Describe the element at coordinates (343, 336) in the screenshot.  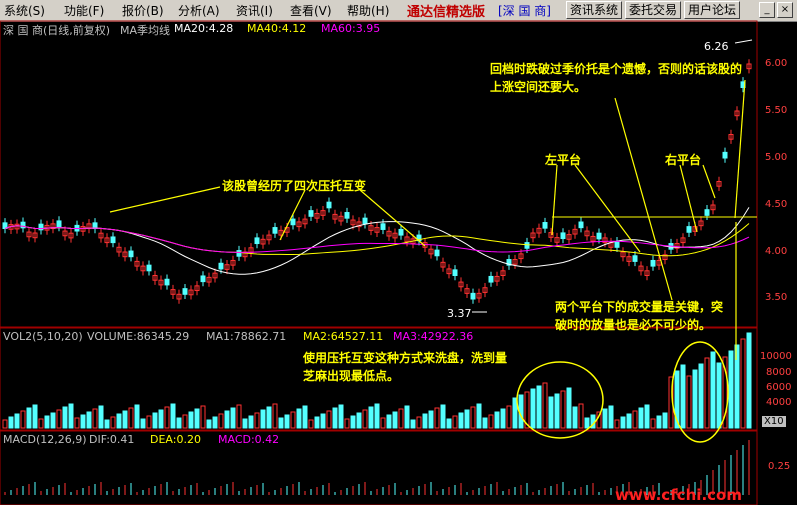
I see `vol-ma2: MA2:64527.11` at that location.